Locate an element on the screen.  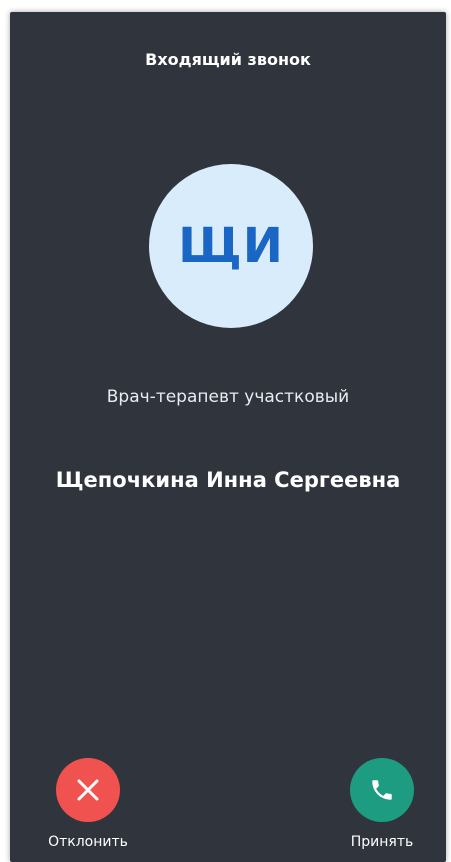
accept-action: Принять is located at coordinates (382, 804).